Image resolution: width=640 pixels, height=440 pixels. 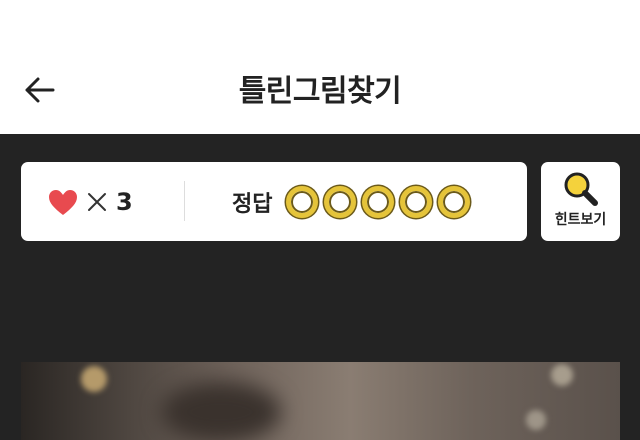 What do you see at coordinates (320, 91) in the screenshot?
I see `page-title: 틀린그림찾기` at bounding box center [320, 91].